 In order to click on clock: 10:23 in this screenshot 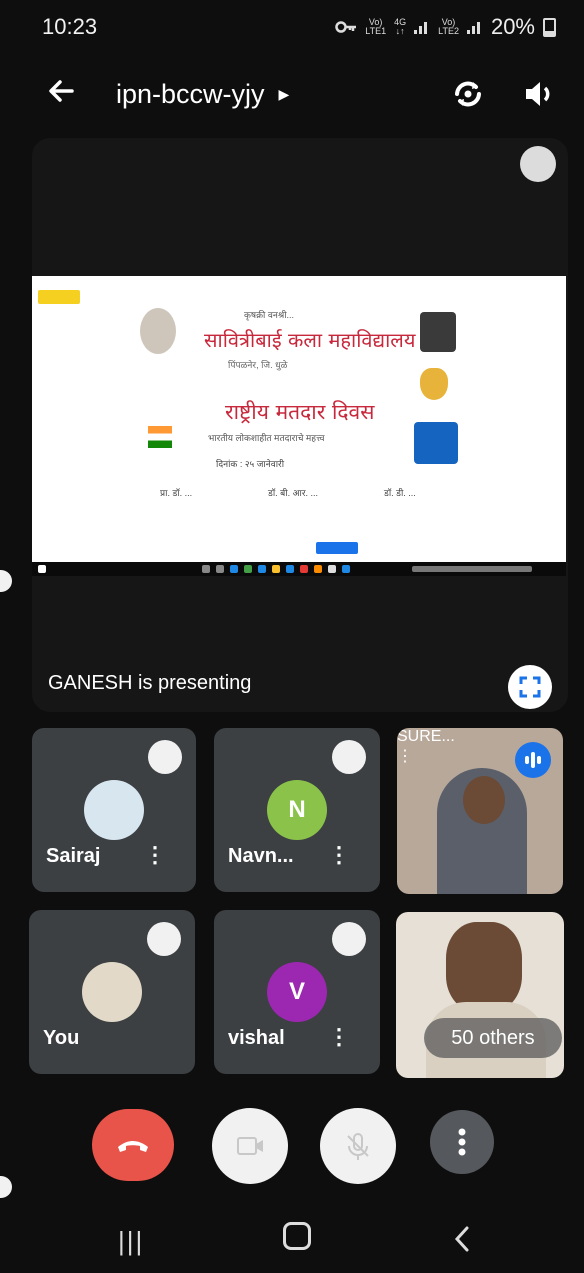, I will do `click(70, 26)`.